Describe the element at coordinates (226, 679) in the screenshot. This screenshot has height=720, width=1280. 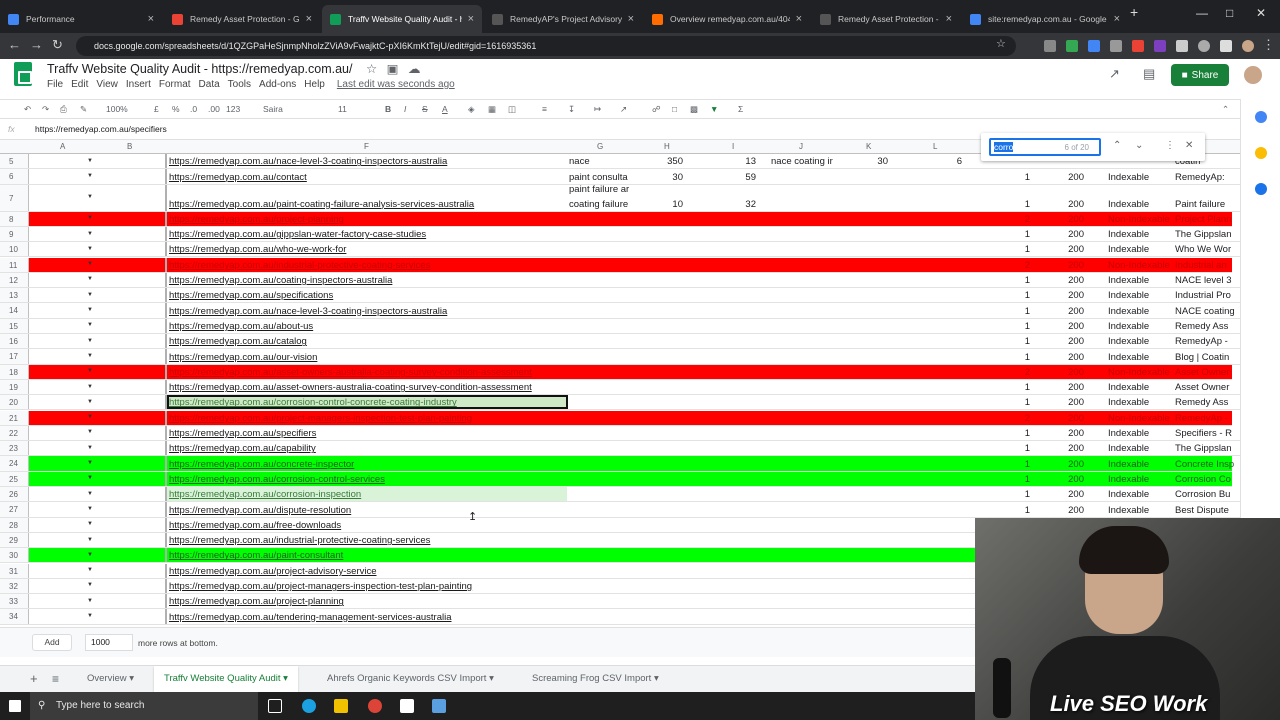
I see `sheet-tab-audit: Traffv Website Quality Audit ▾` at that location.